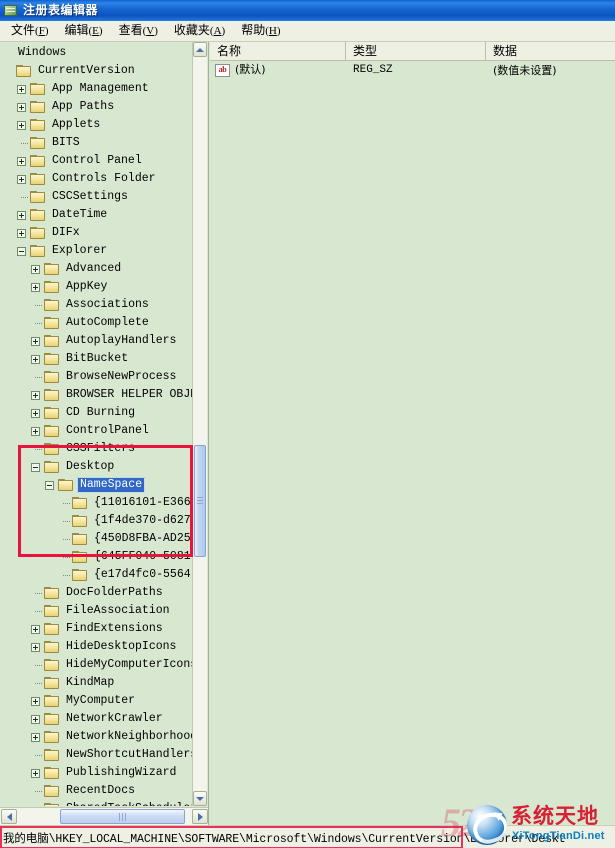 This screenshot has height=848, width=615. I want to click on tree-item-hidedesktopicons: HideDesktopIcons, so click(96, 647).